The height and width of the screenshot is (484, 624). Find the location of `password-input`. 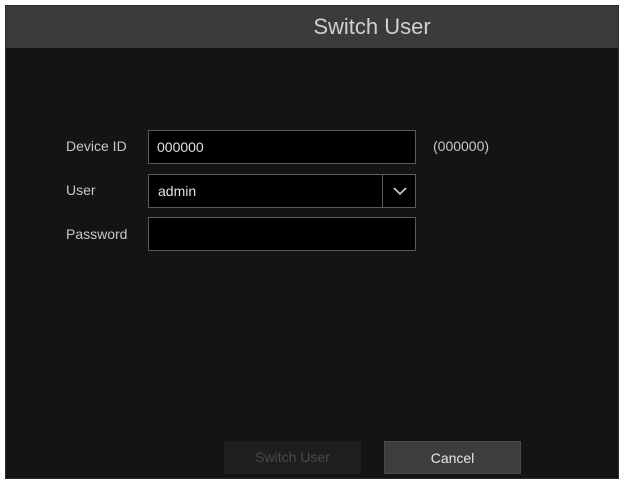

password-input is located at coordinates (282, 234).